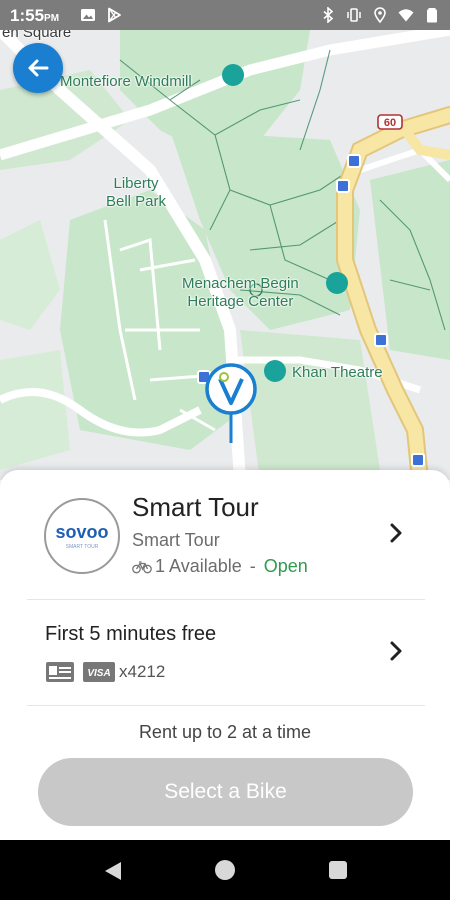 This screenshot has height=900, width=450. Describe the element at coordinates (35, 410) in the screenshot. I see `park-area-southwest` at that location.